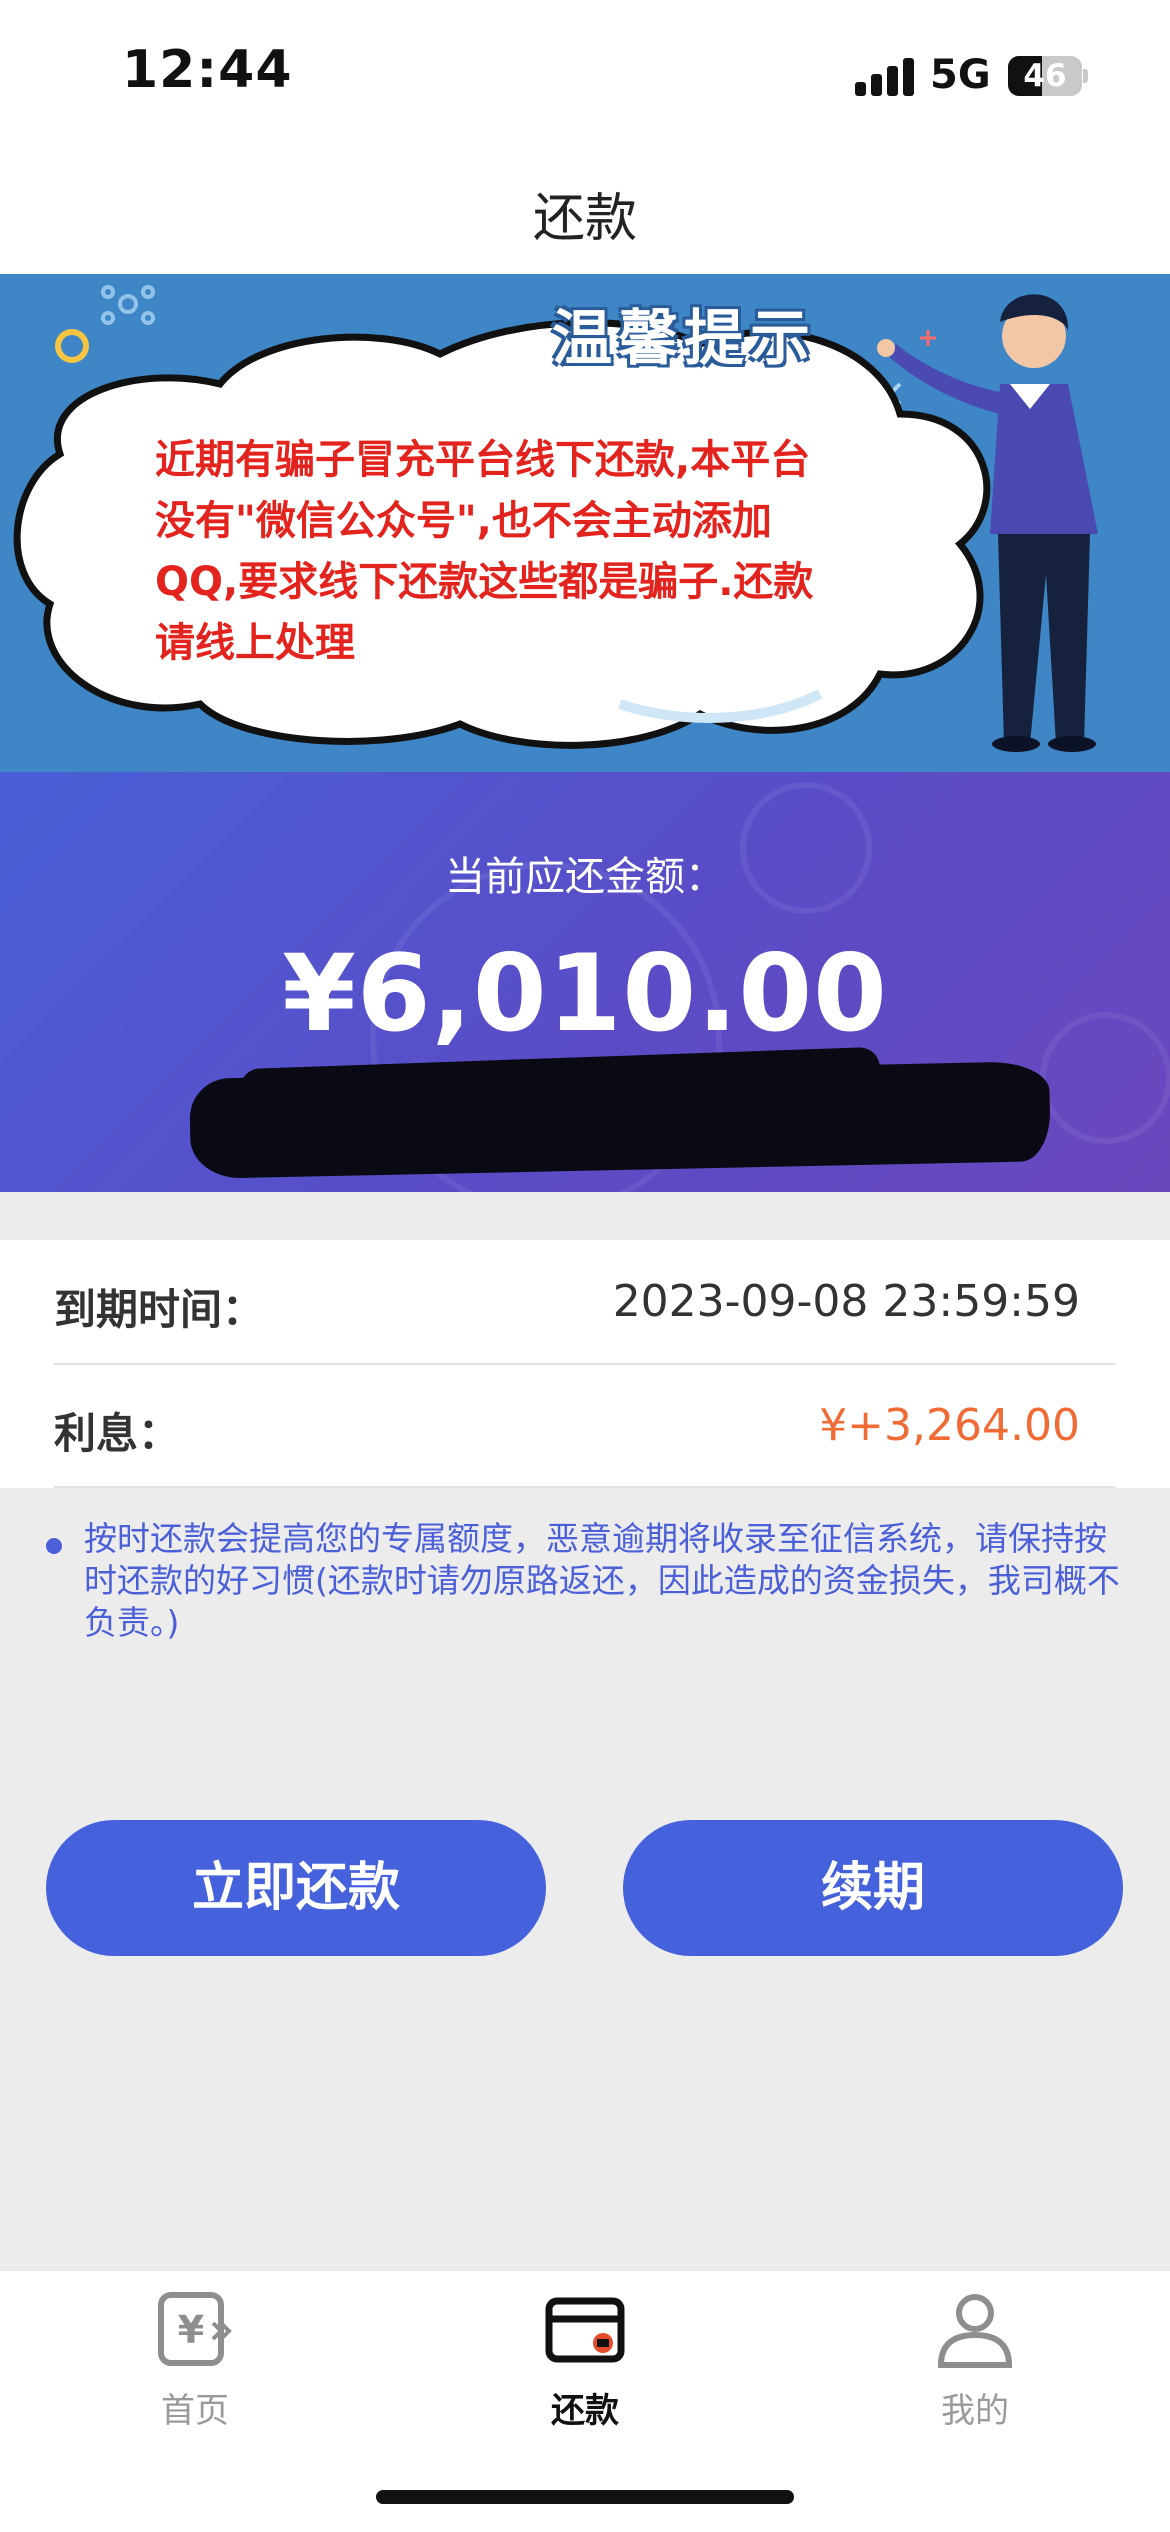 The image size is (1170, 2532). What do you see at coordinates (585, 1426) in the screenshot?
I see `interest-row: 利息： ¥+3,264.00` at bounding box center [585, 1426].